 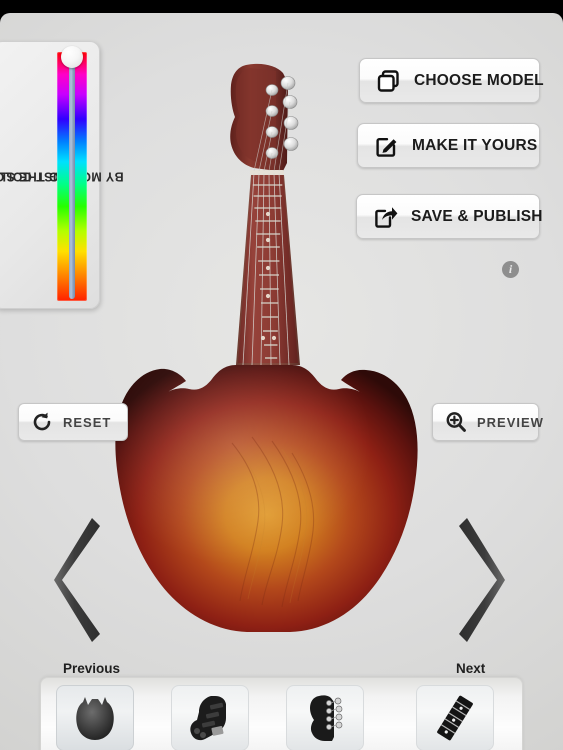 I want to click on pickguard-icon, so click(x=208, y=718).